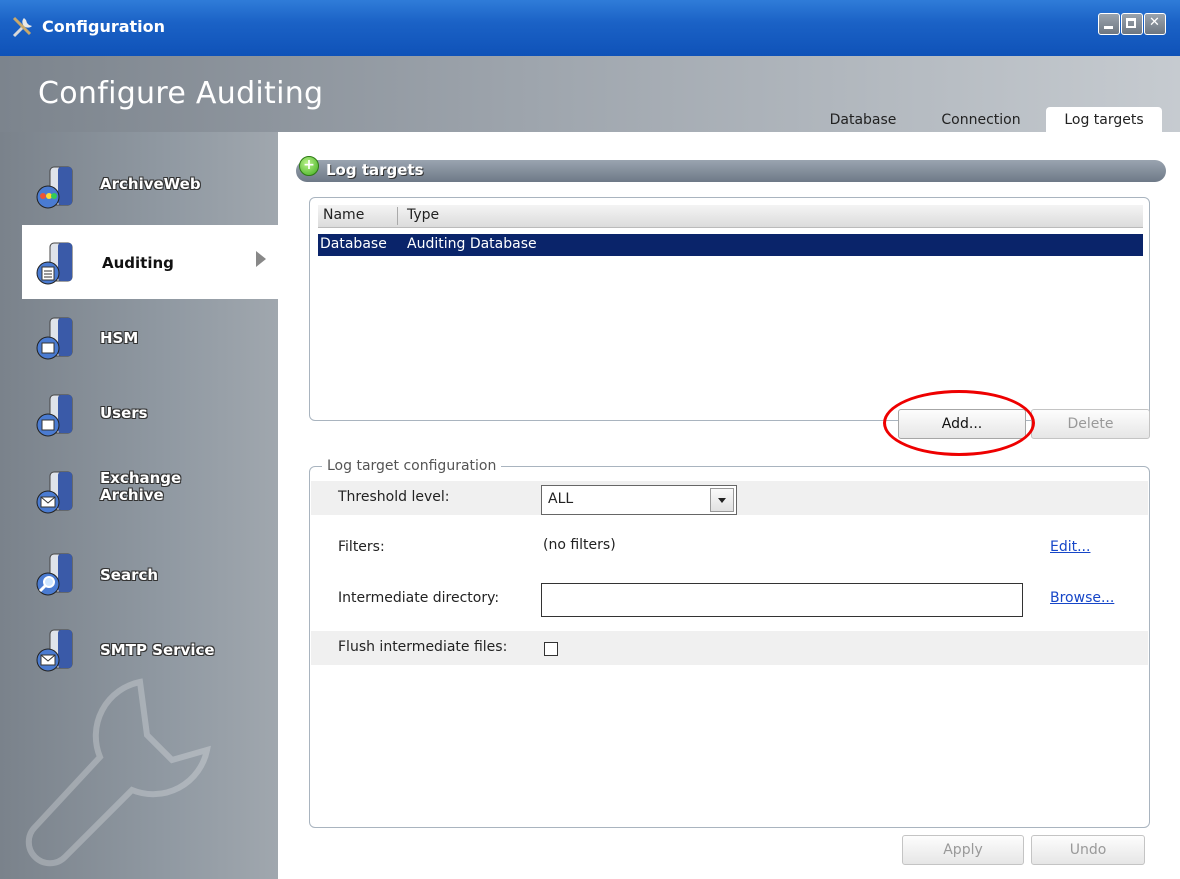 This screenshot has width=1180, height=879. What do you see at coordinates (1155, 24) in the screenshot?
I see `close-button` at bounding box center [1155, 24].